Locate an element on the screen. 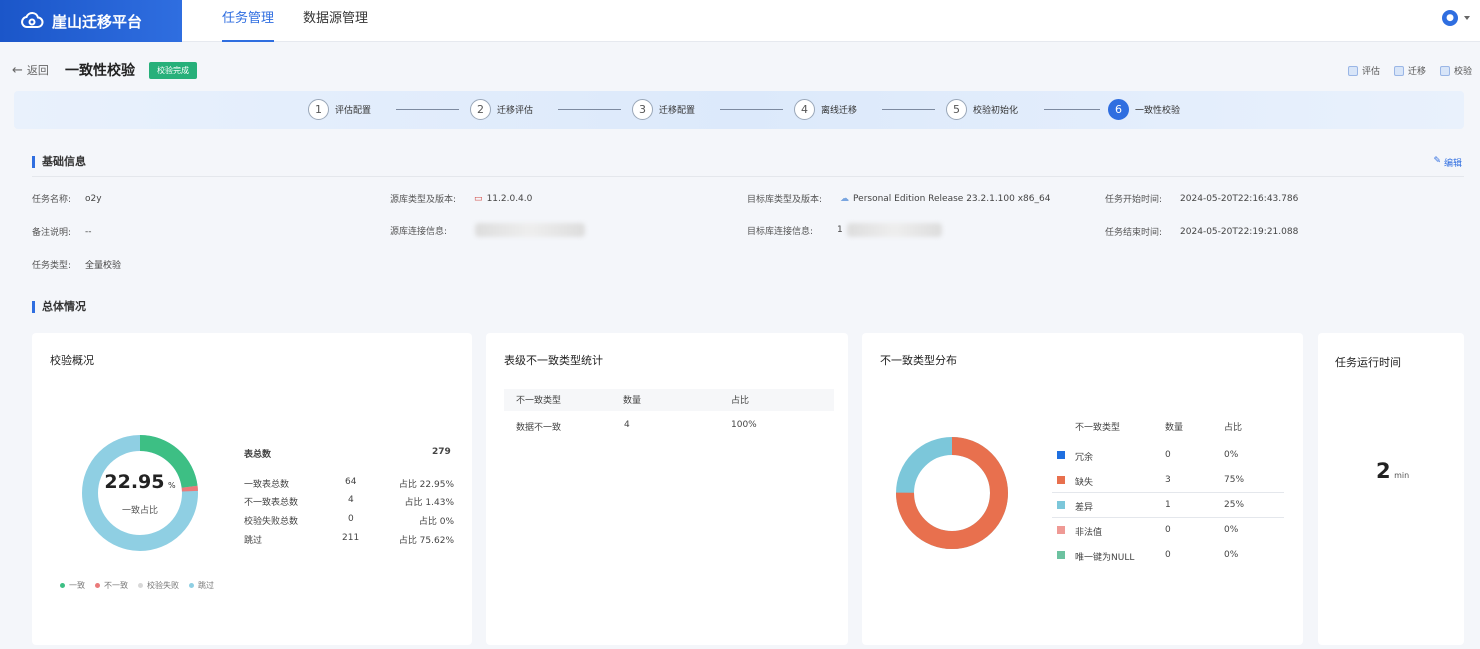 This screenshot has height=649, width=1480. field-task-name: 任务名称: o2y is located at coordinates (67, 199).